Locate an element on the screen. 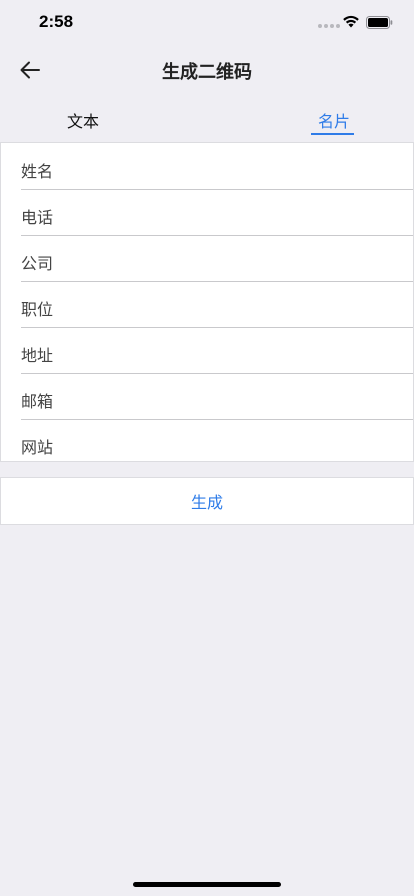  generate-button: 生成 is located at coordinates (207, 501).